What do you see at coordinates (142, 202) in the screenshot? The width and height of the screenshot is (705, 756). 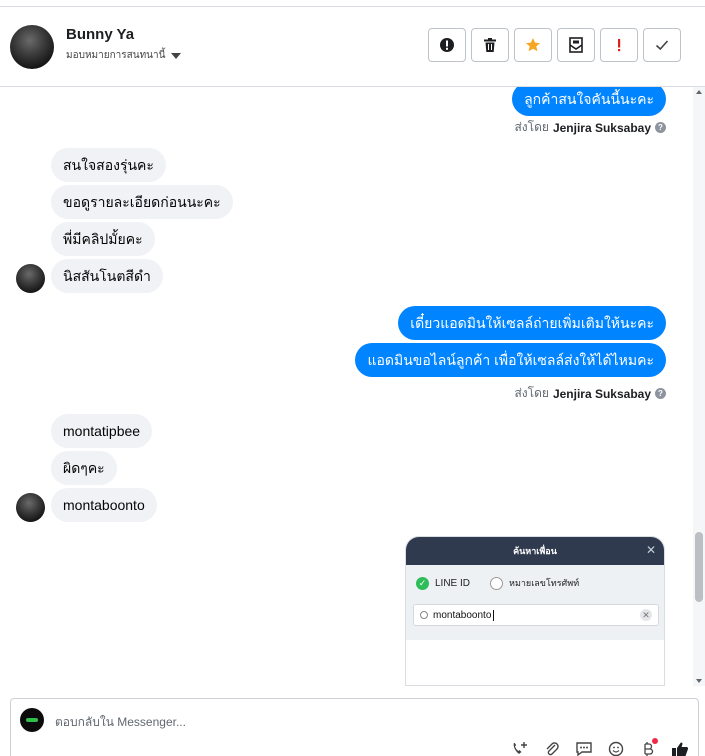 I see `message-bubble: ขอดูรายละเอียดก่อนนะคะ` at bounding box center [142, 202].